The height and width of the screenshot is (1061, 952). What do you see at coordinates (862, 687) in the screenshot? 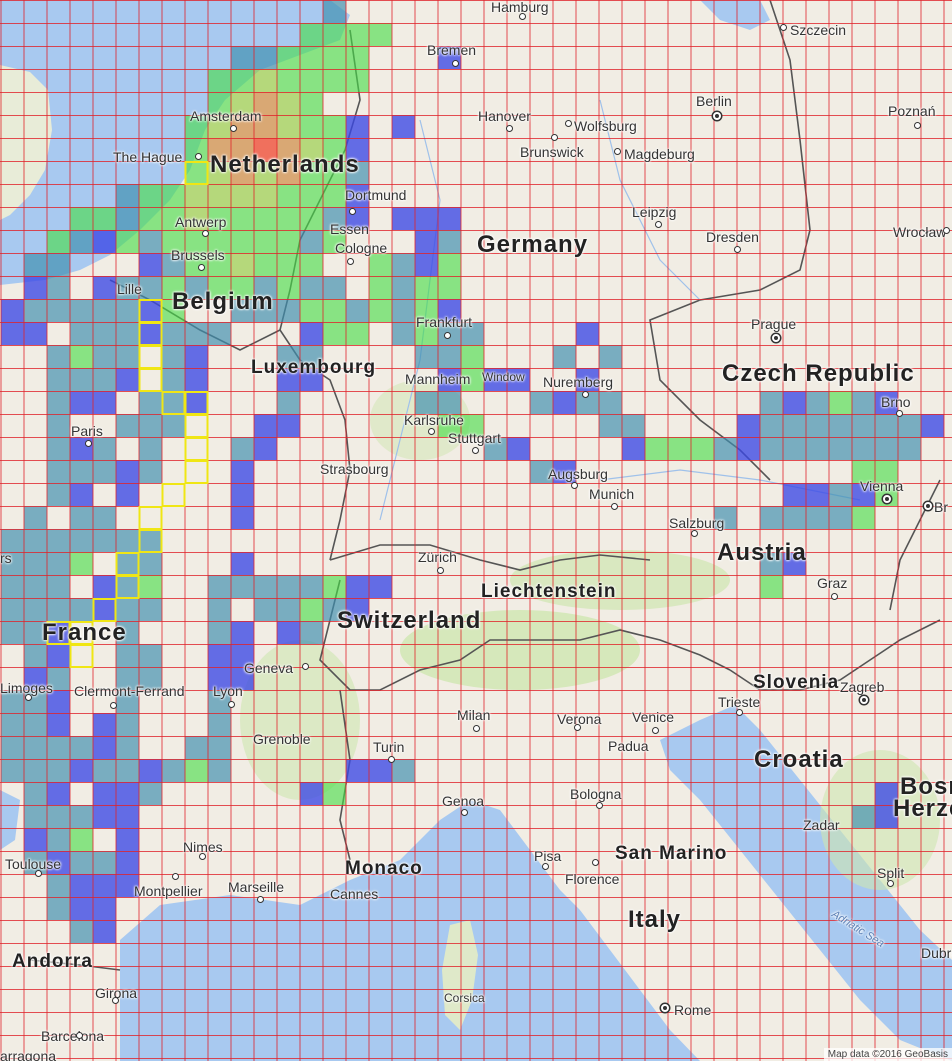
I see `city-label: Zagreb` at bounding box center [862, 687].